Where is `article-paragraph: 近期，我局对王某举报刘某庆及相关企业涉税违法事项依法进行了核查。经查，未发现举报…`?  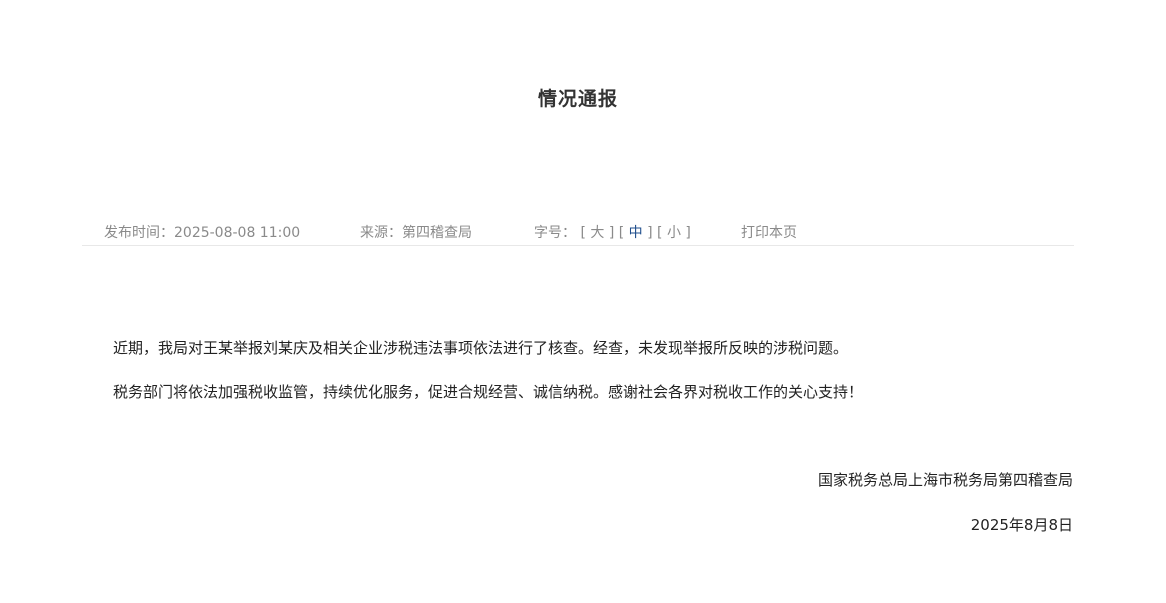 article-paragraph: 近期，我局对王某举报刘某庆及相关企业涉税违法事项依法进行了核查。经查，未发现举报… is located at coordinates (481, 348).